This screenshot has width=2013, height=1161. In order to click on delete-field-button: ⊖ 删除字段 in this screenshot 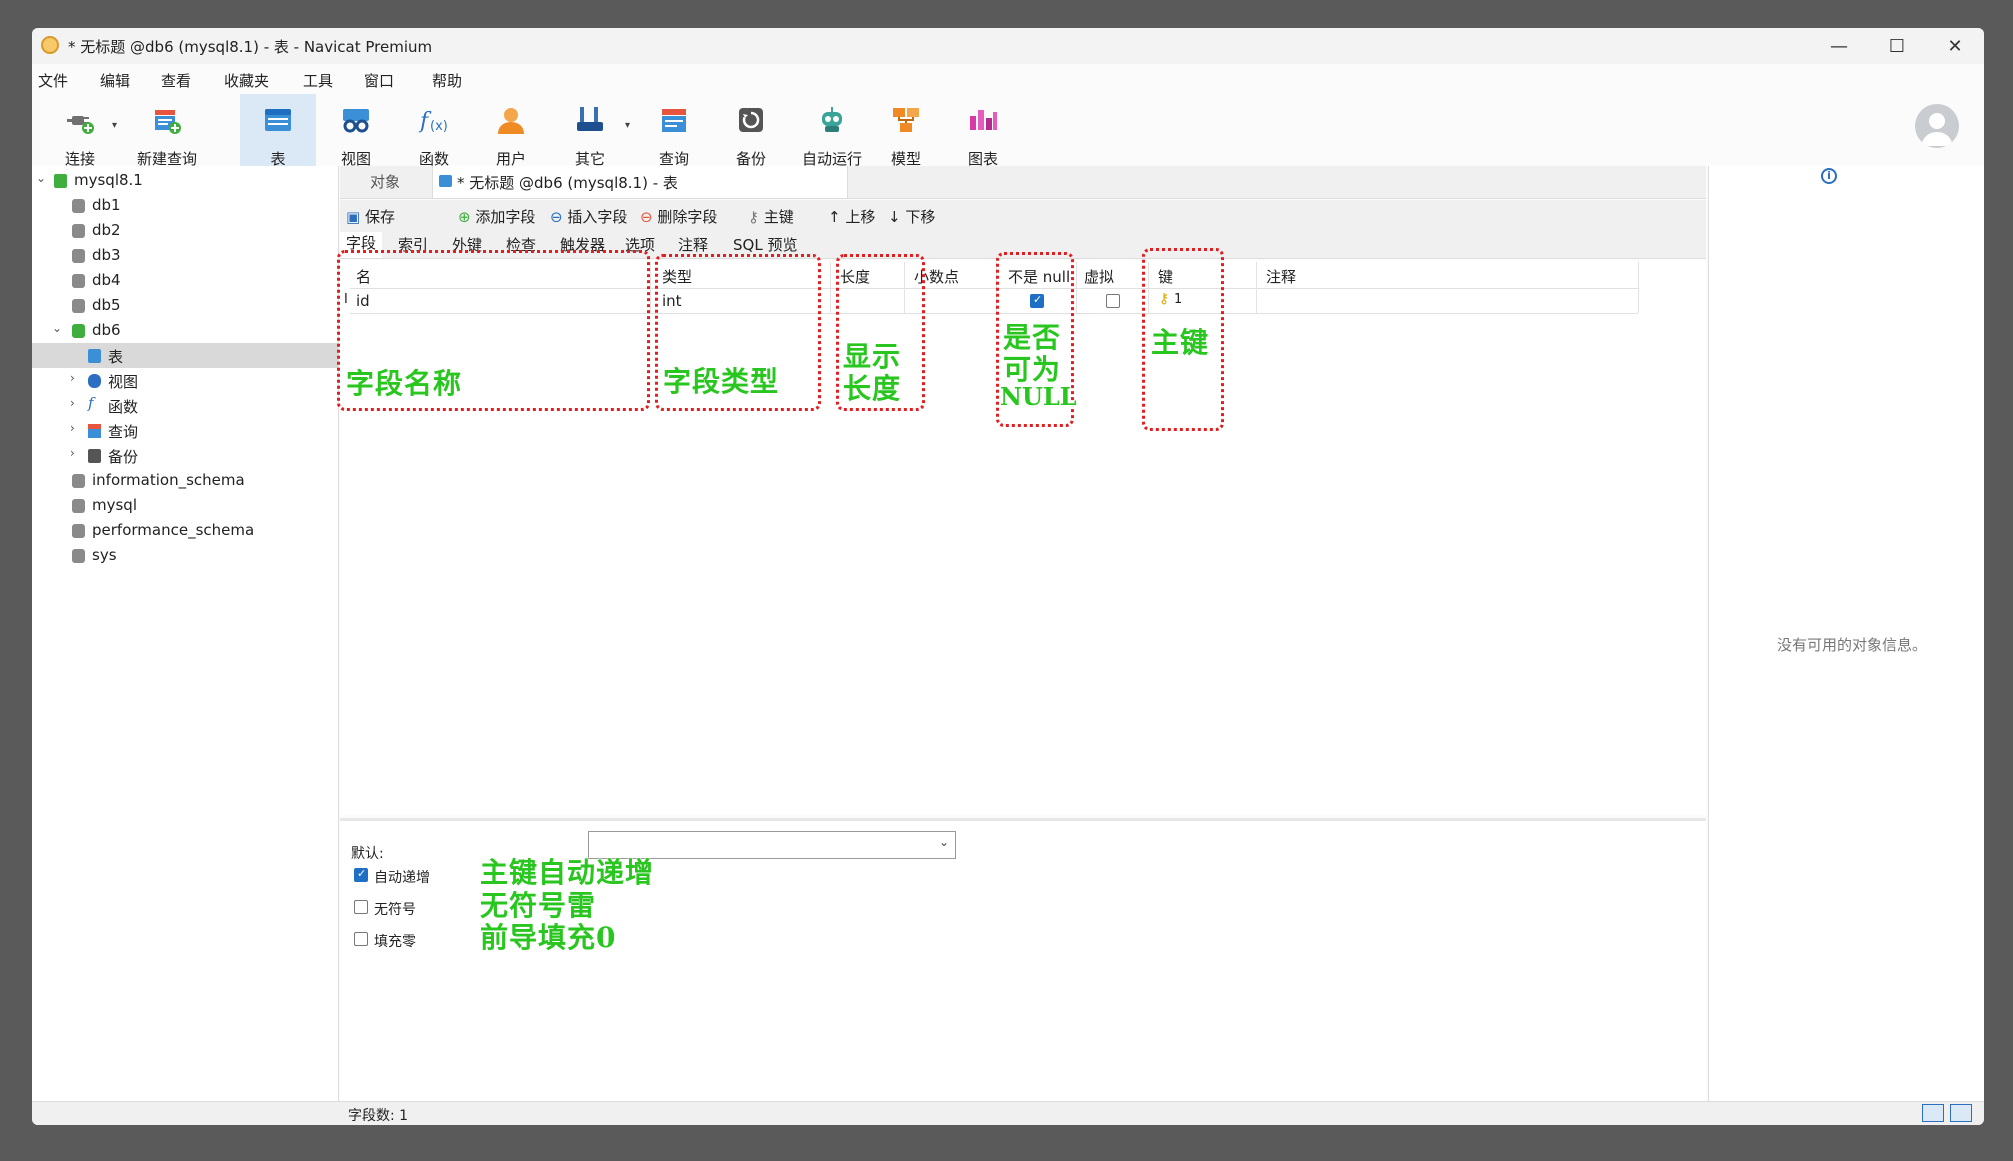, I will do `click(678, 216)`.